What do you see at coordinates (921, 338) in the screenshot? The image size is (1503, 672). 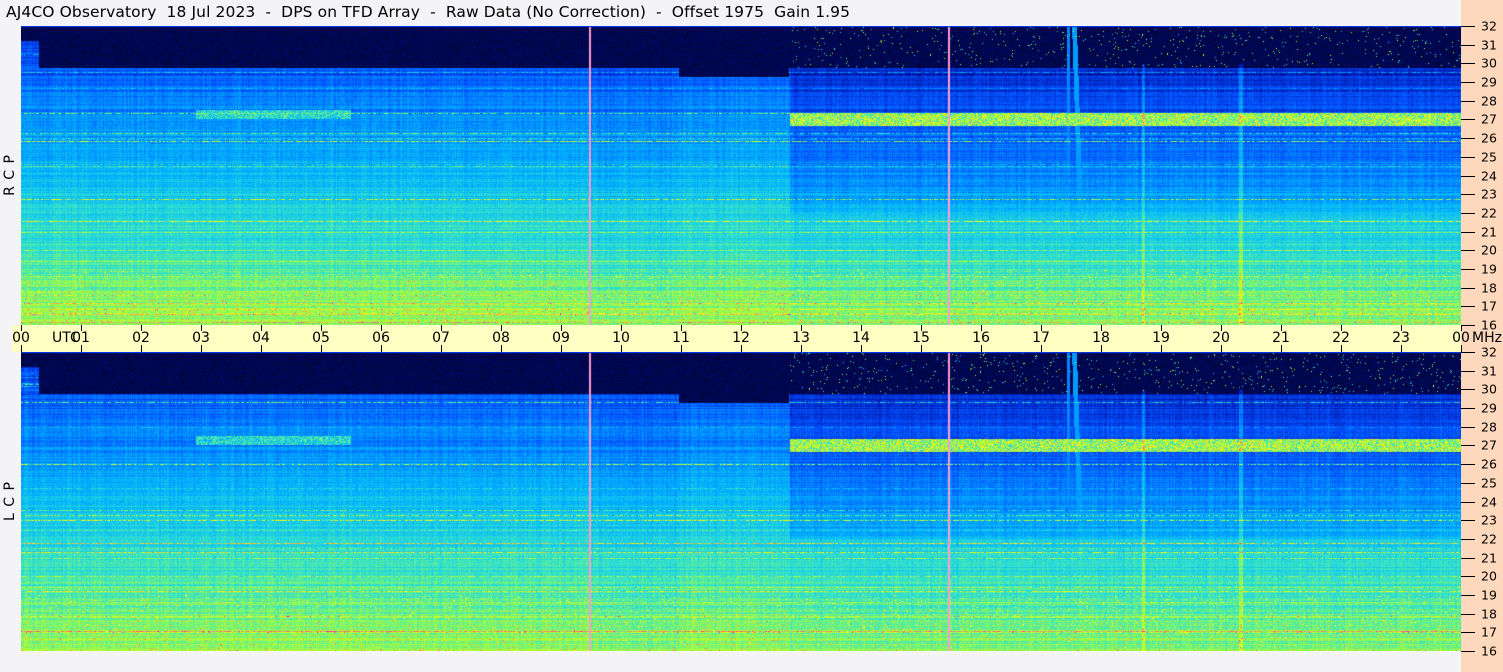 I see `time-tick-label: 15` at bounding box center [921, 338].